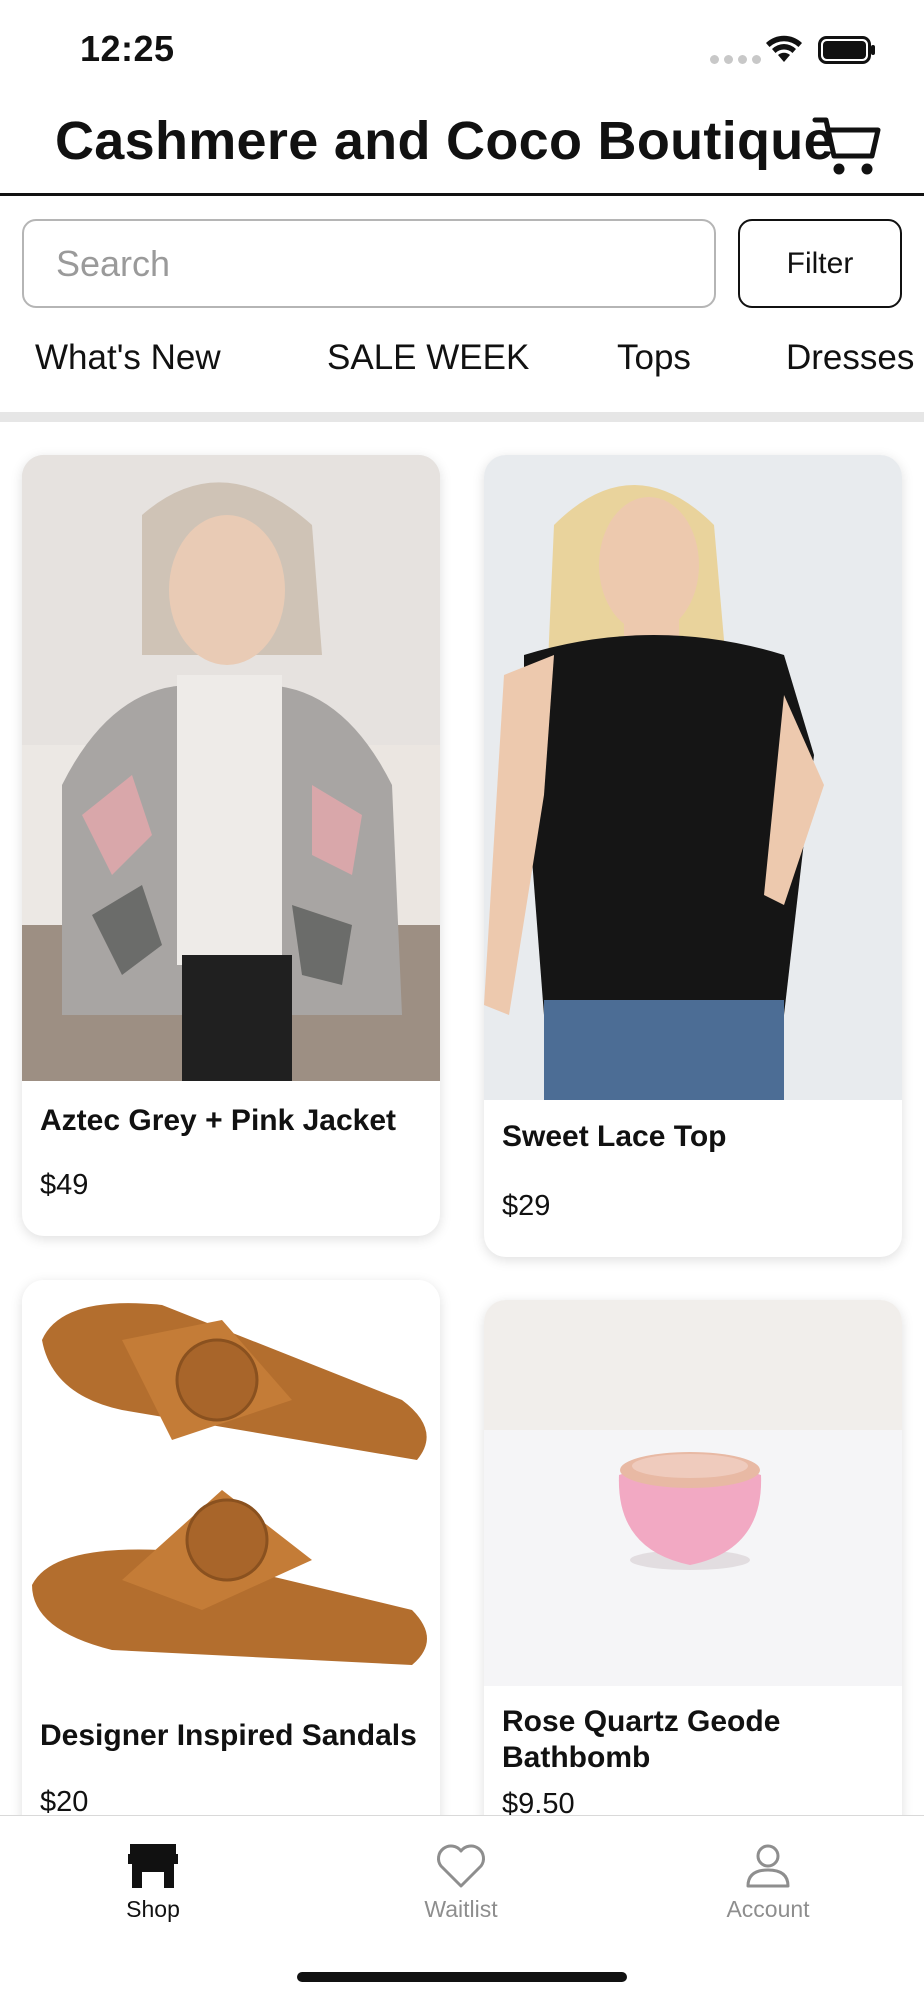 The width and height of the screenshot is (924, 2000). I want to click on status-bar: 12:25, so click(462, 50).